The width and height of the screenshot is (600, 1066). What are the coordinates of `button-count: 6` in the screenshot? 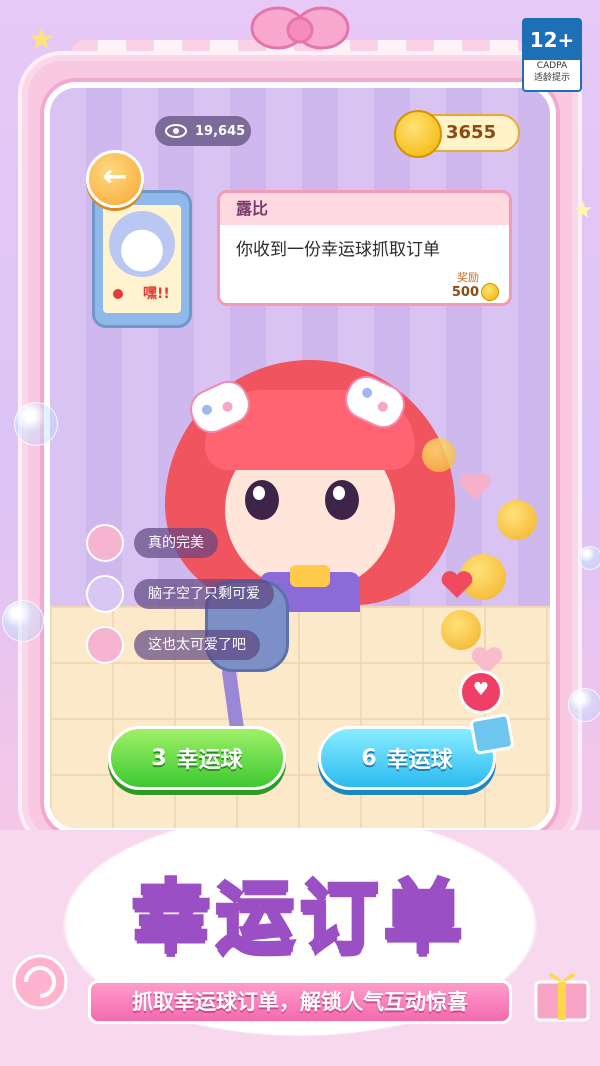 It's located at (369, 758).